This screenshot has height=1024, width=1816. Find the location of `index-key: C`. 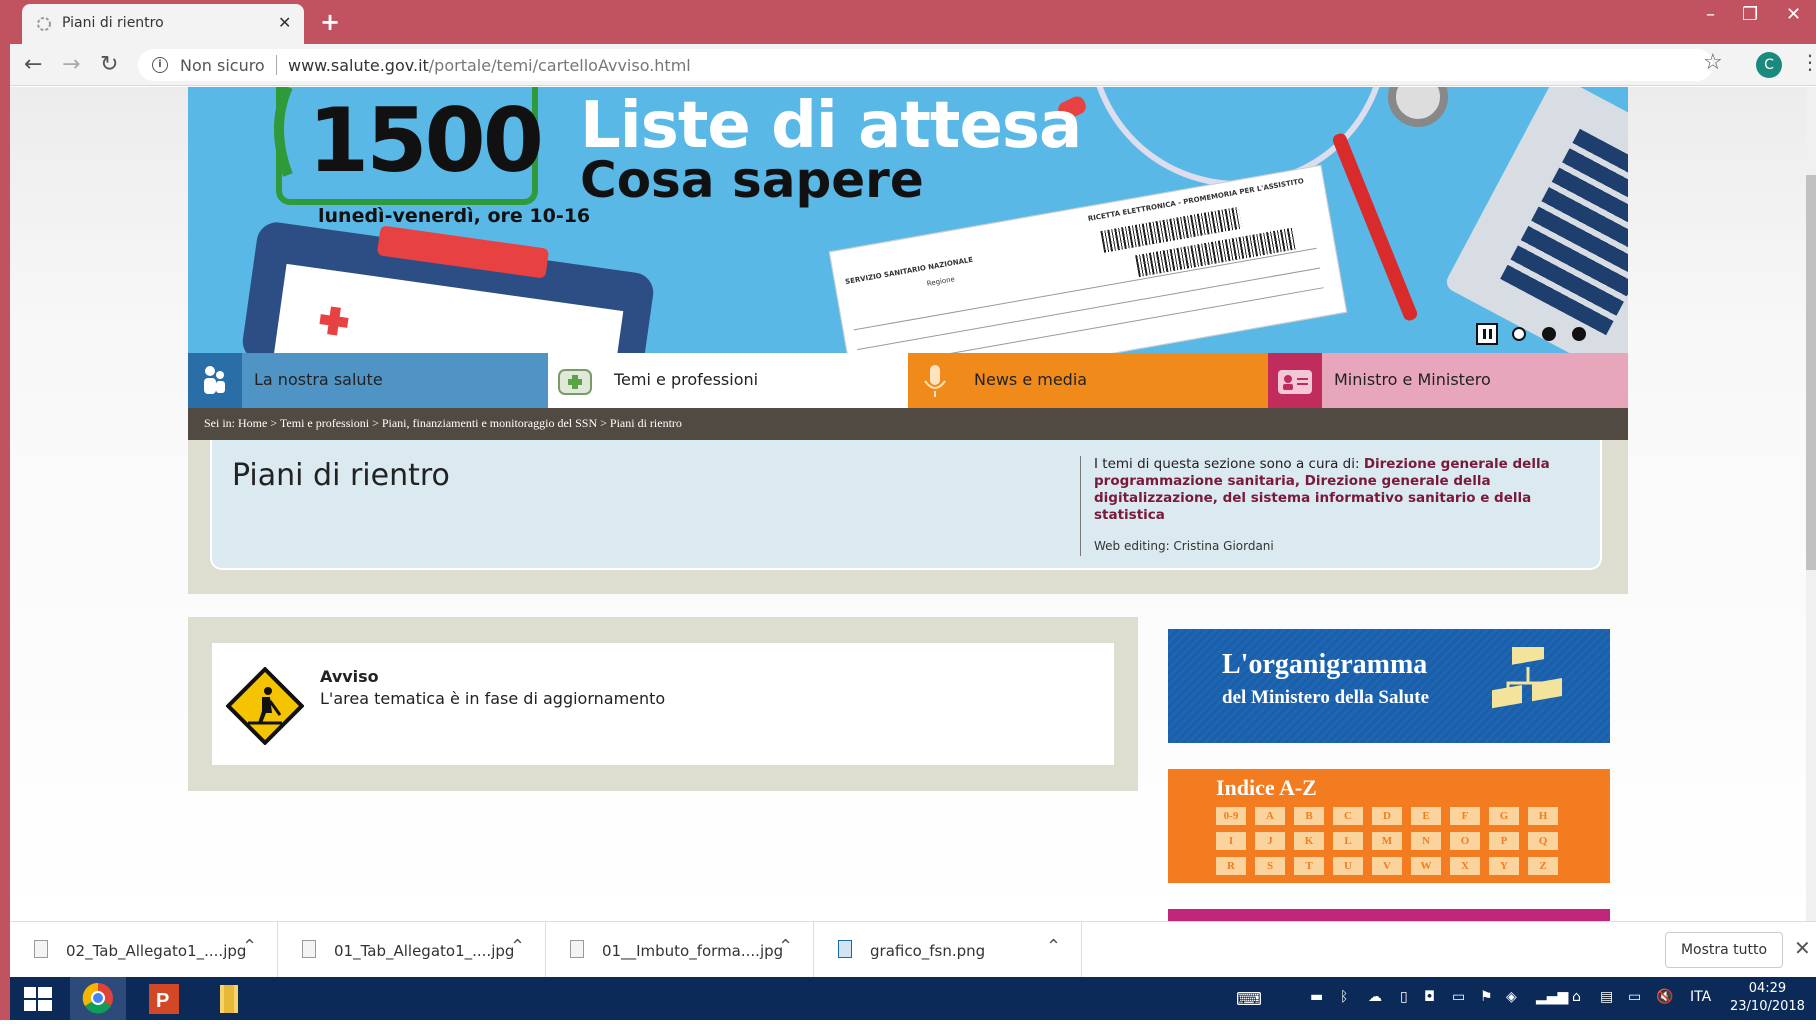

index-key: C is located at coordinates (1348, 816).